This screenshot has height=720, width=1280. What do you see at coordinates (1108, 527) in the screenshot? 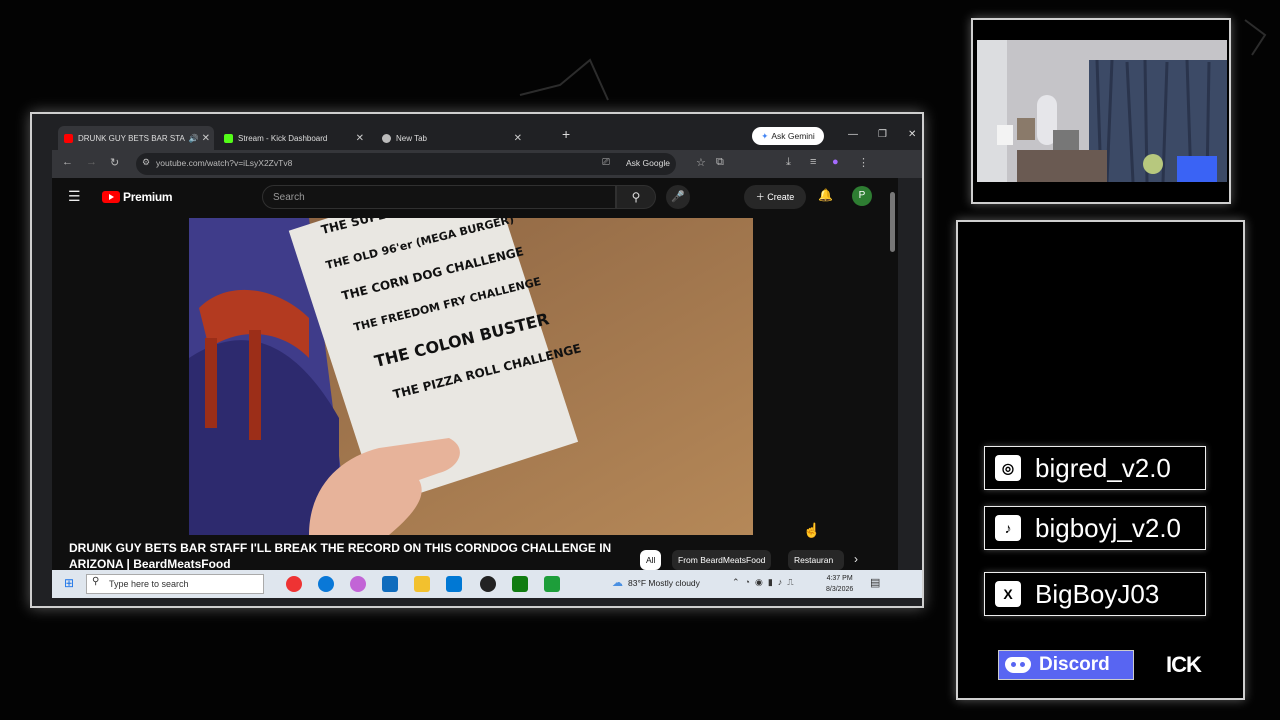
I see `tiktok-handle: bigboyj_v2.0` at bounding box center [1108, 527].